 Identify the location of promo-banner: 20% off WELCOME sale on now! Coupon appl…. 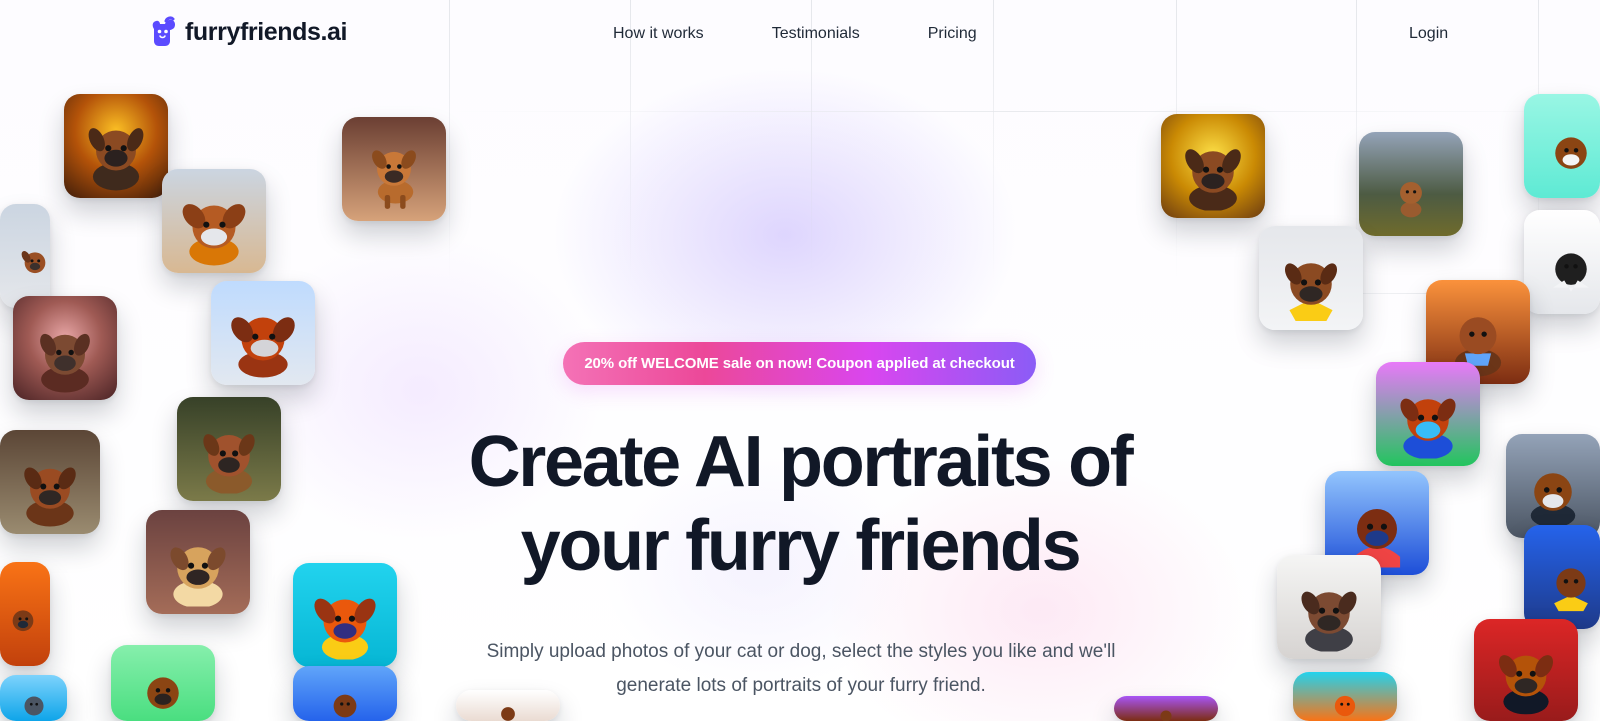
(799, 363).